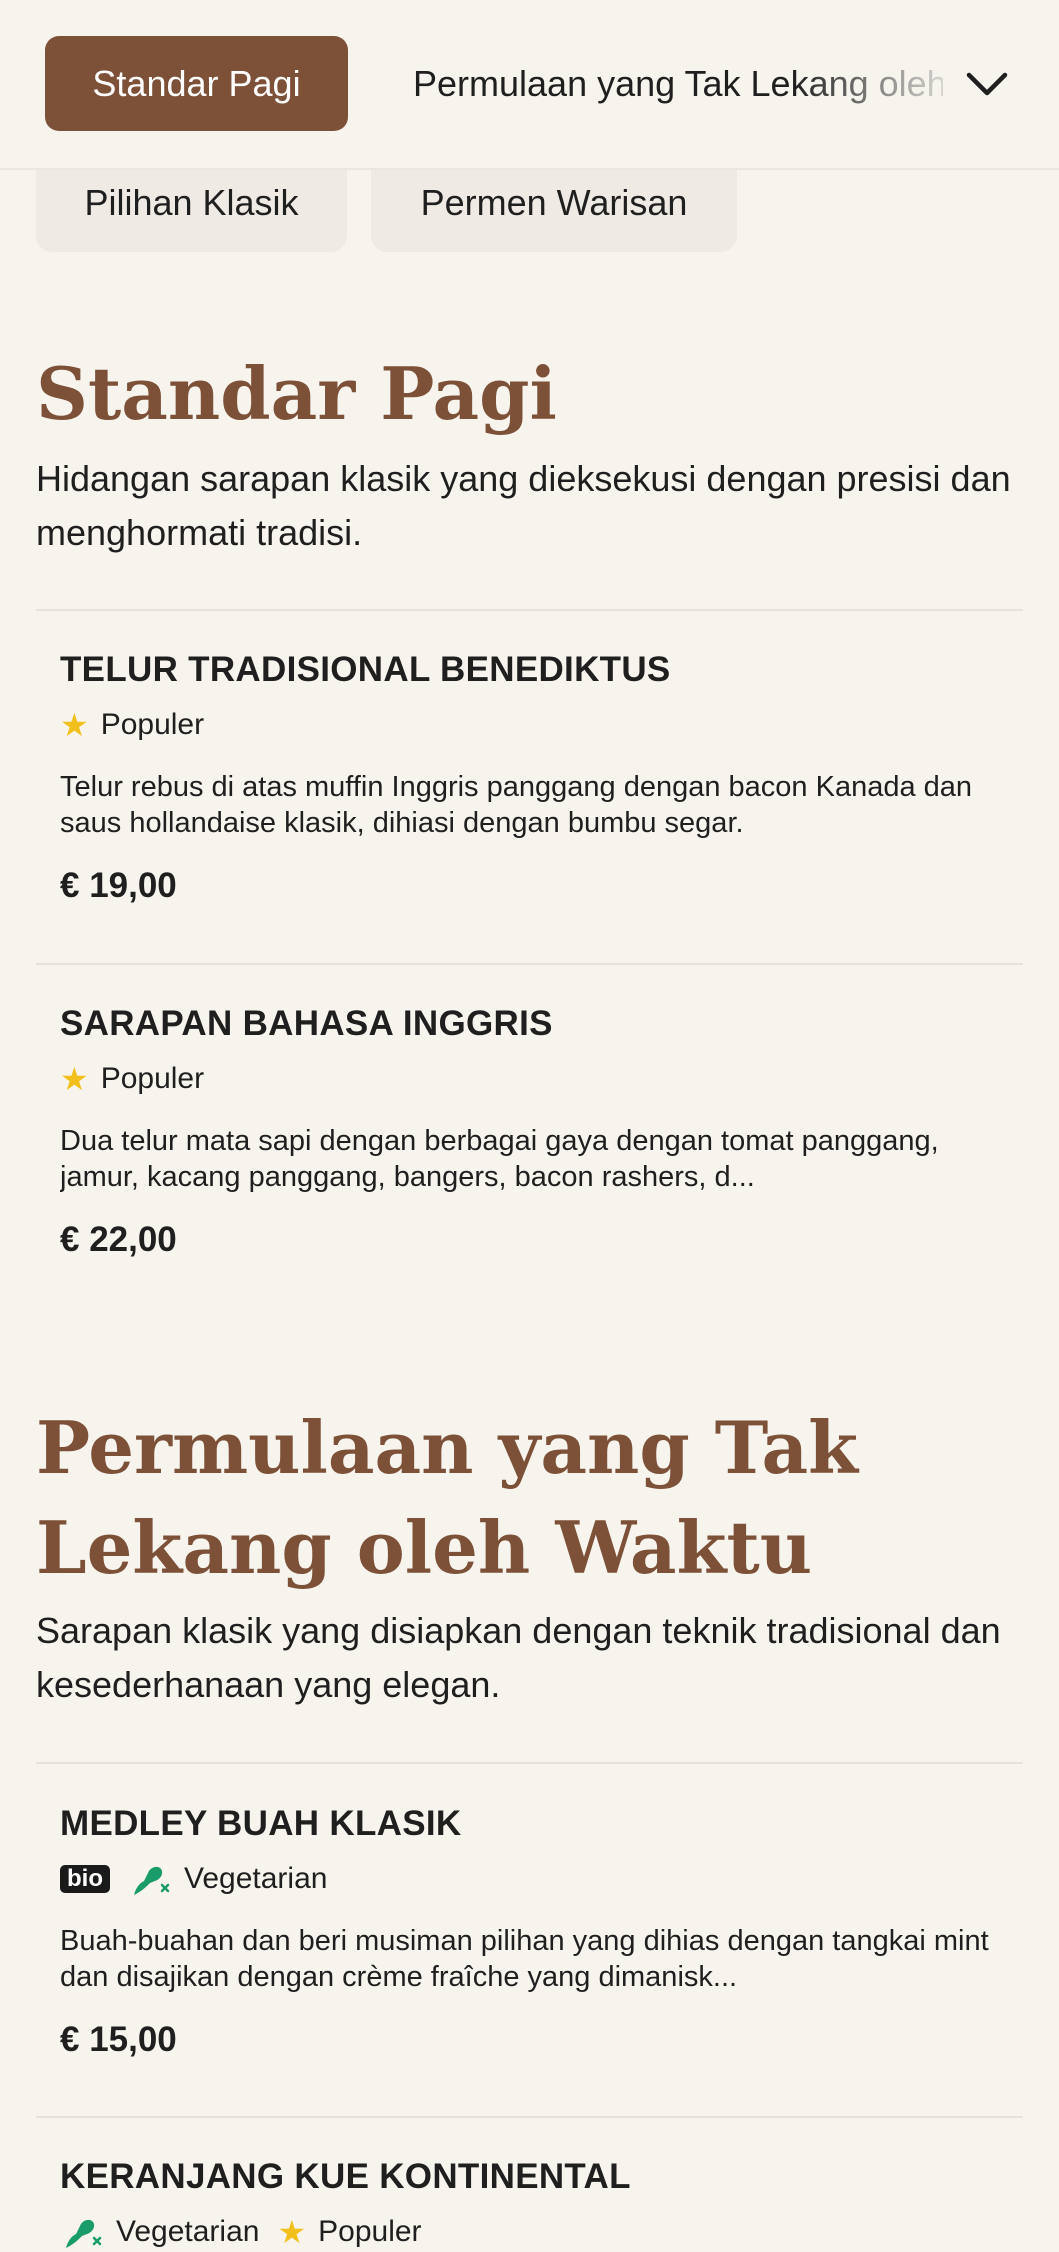  What do you see at coordinates (535, 2232) in the screenshot?
I see `item-tags: Vegetarian ★ Populer` at bounding box center [535, 2232].